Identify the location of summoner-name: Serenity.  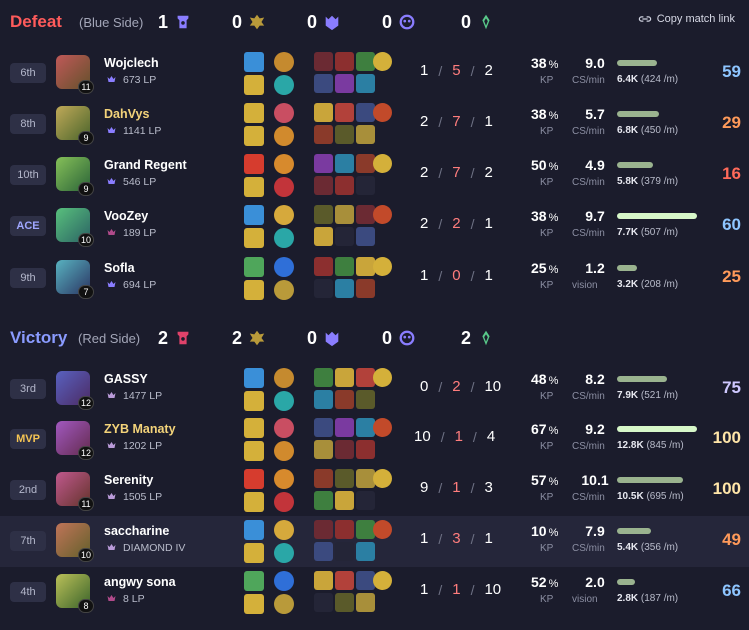
(128, 480).